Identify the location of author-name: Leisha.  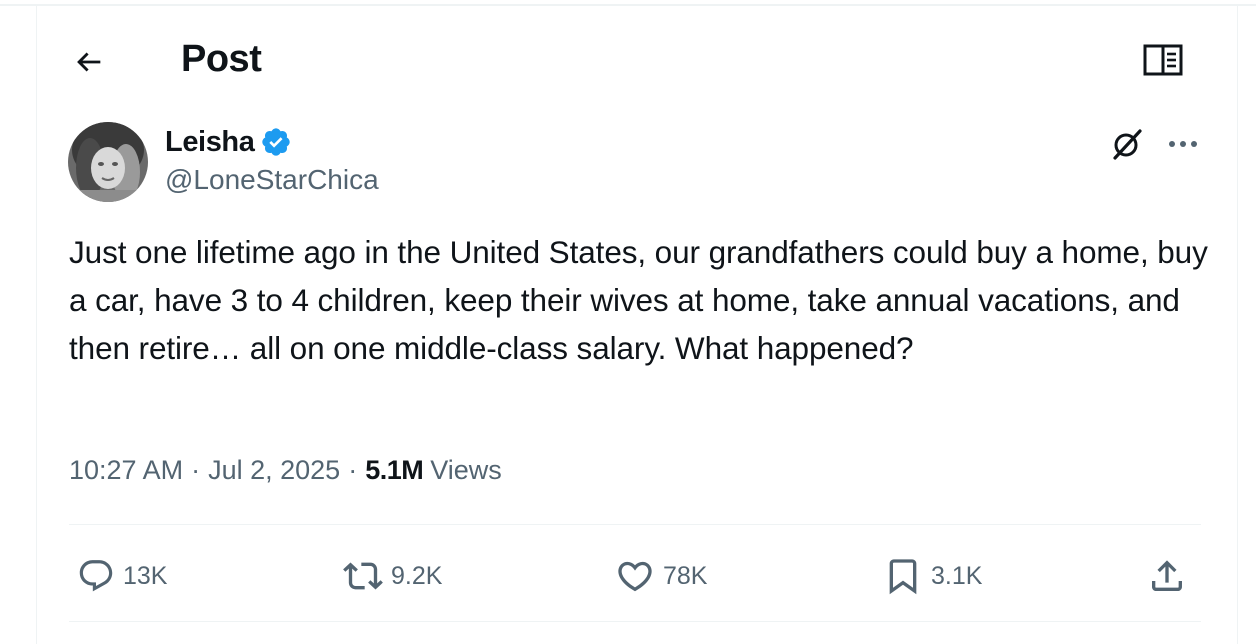
(210, 141).